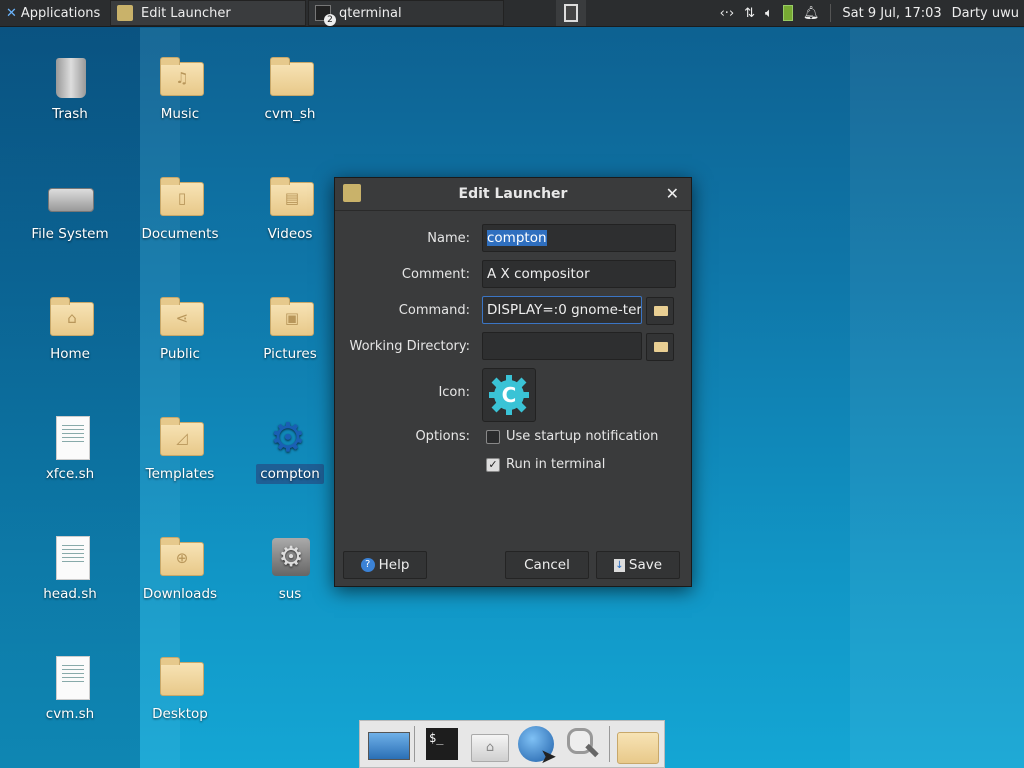 The width and height of the screenshot is (1024, 768). Describe the element at coordinates (509, 395) in the screenshot. I see `icon-picker-button: C` at that location.